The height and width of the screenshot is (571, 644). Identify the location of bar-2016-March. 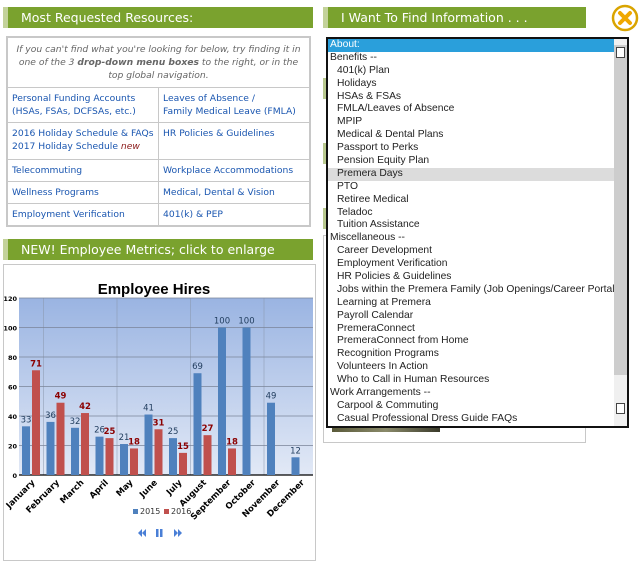
(85, 444).